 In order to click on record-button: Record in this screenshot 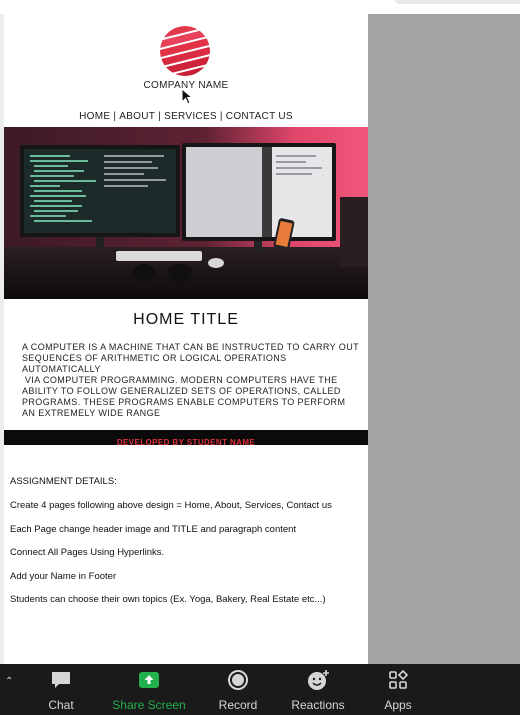, I will do `click(238, 690)`.